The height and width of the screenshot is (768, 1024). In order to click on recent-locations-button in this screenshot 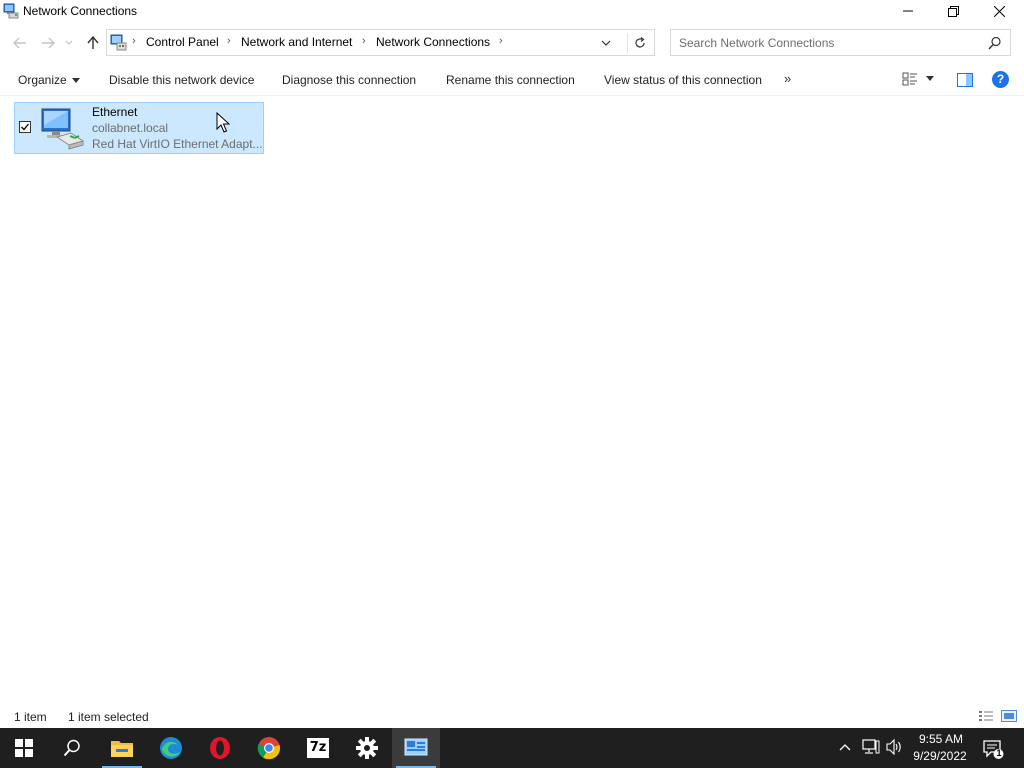, I will do `click(69, 43)`.